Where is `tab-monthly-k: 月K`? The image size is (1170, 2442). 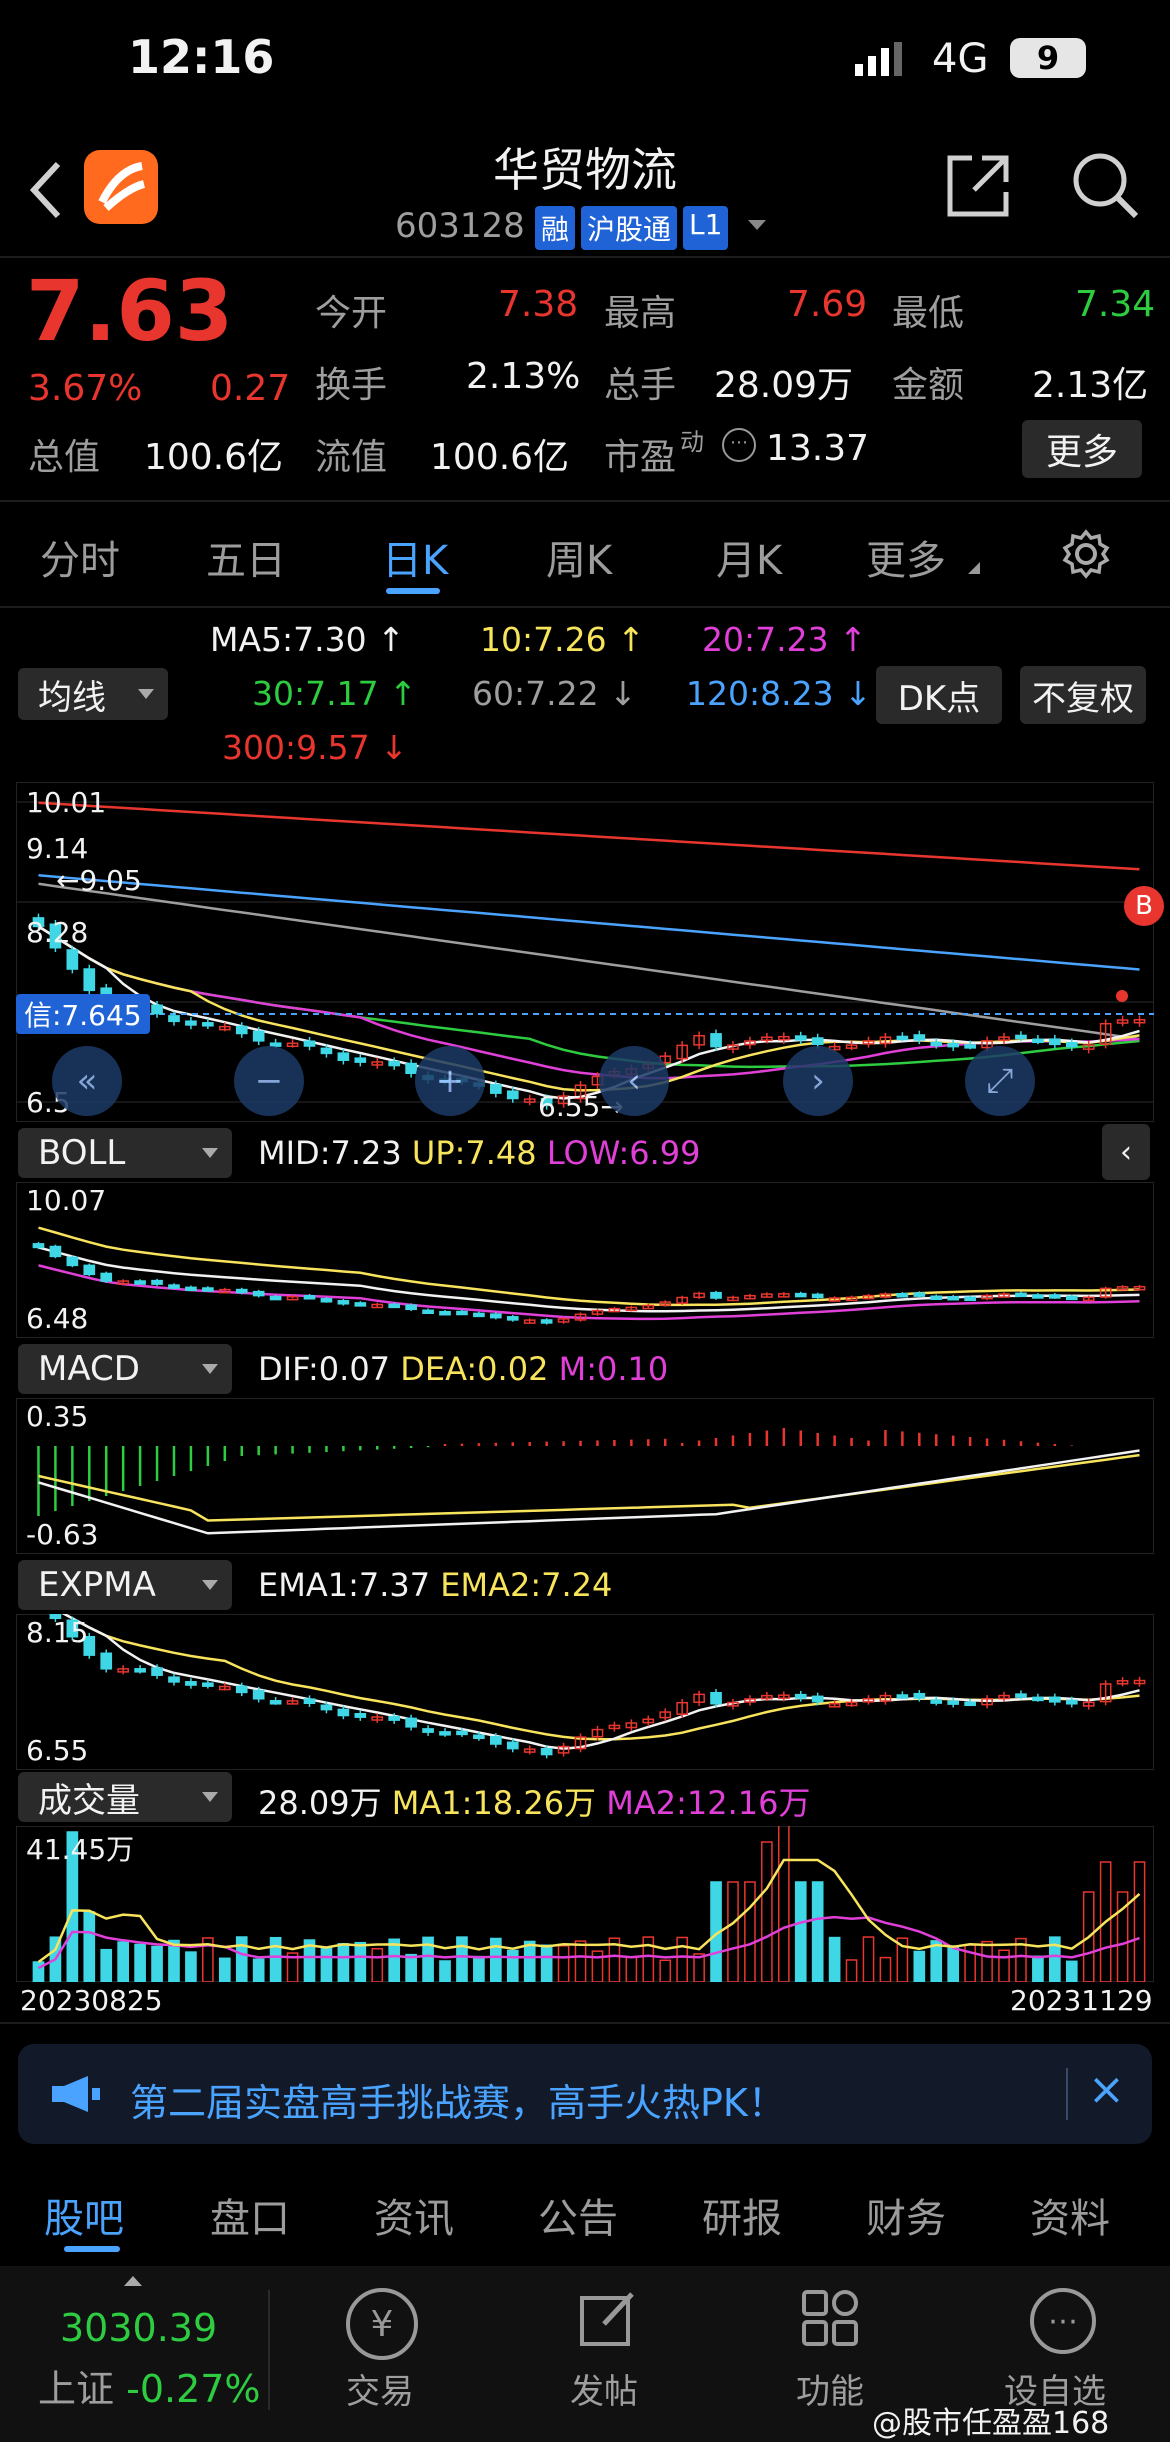 tab-monthly-k: 月K is located at coordinates (749, 557).